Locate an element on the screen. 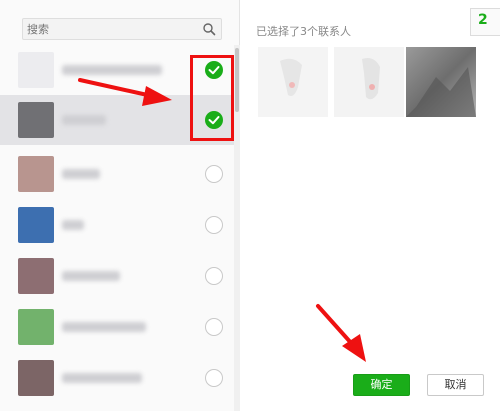  corner-button-label: 2 is located at coordinates (483, 20).